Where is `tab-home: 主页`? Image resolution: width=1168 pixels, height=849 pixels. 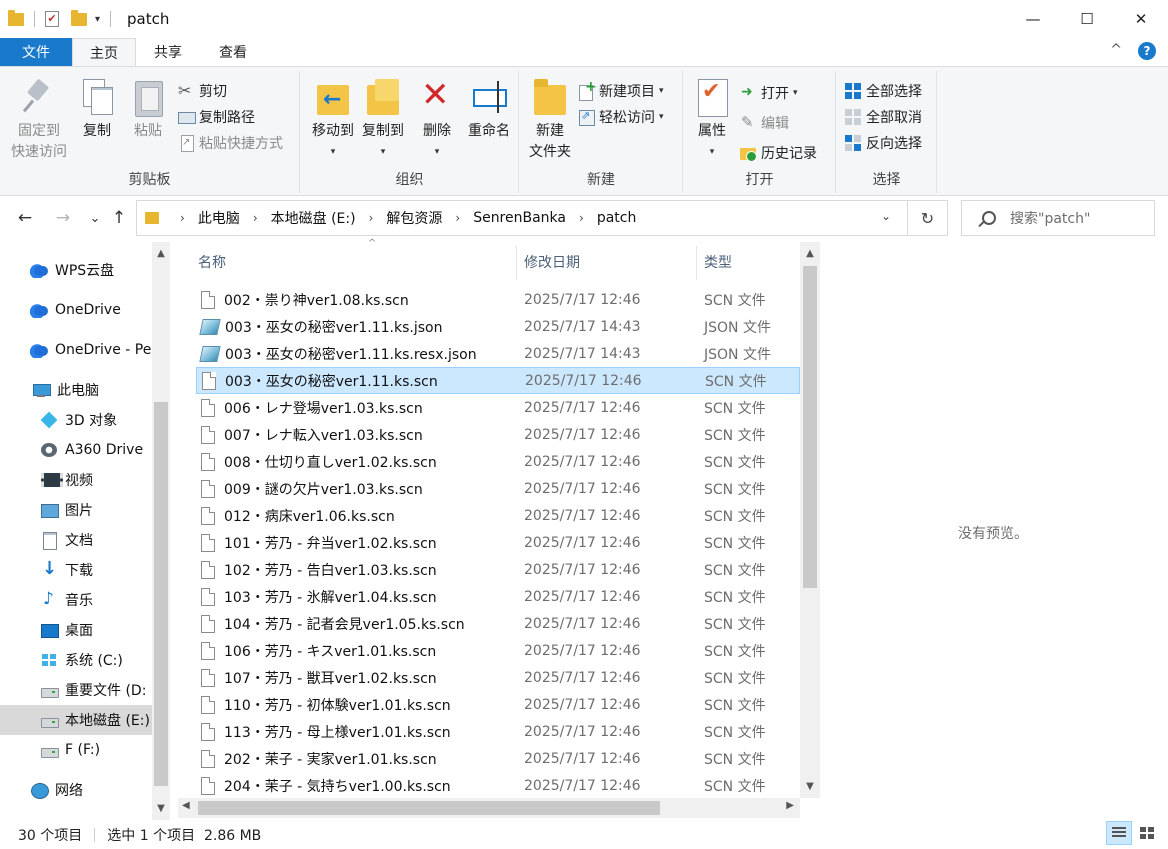 tab-home: 主页 is located at coordinates (104, 52).